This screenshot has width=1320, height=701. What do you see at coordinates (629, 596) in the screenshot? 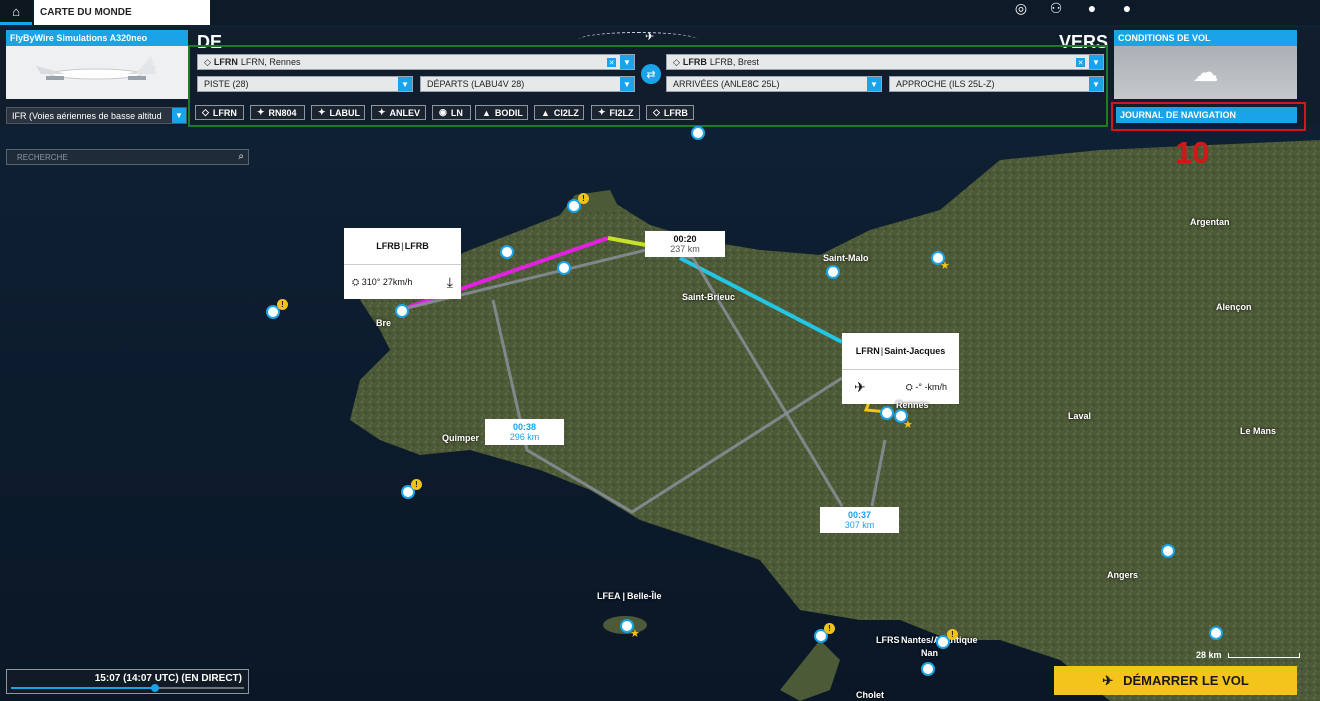
I see `belle-ile-label: LFEA | Belle-Île` at bounding box center [629, 596].